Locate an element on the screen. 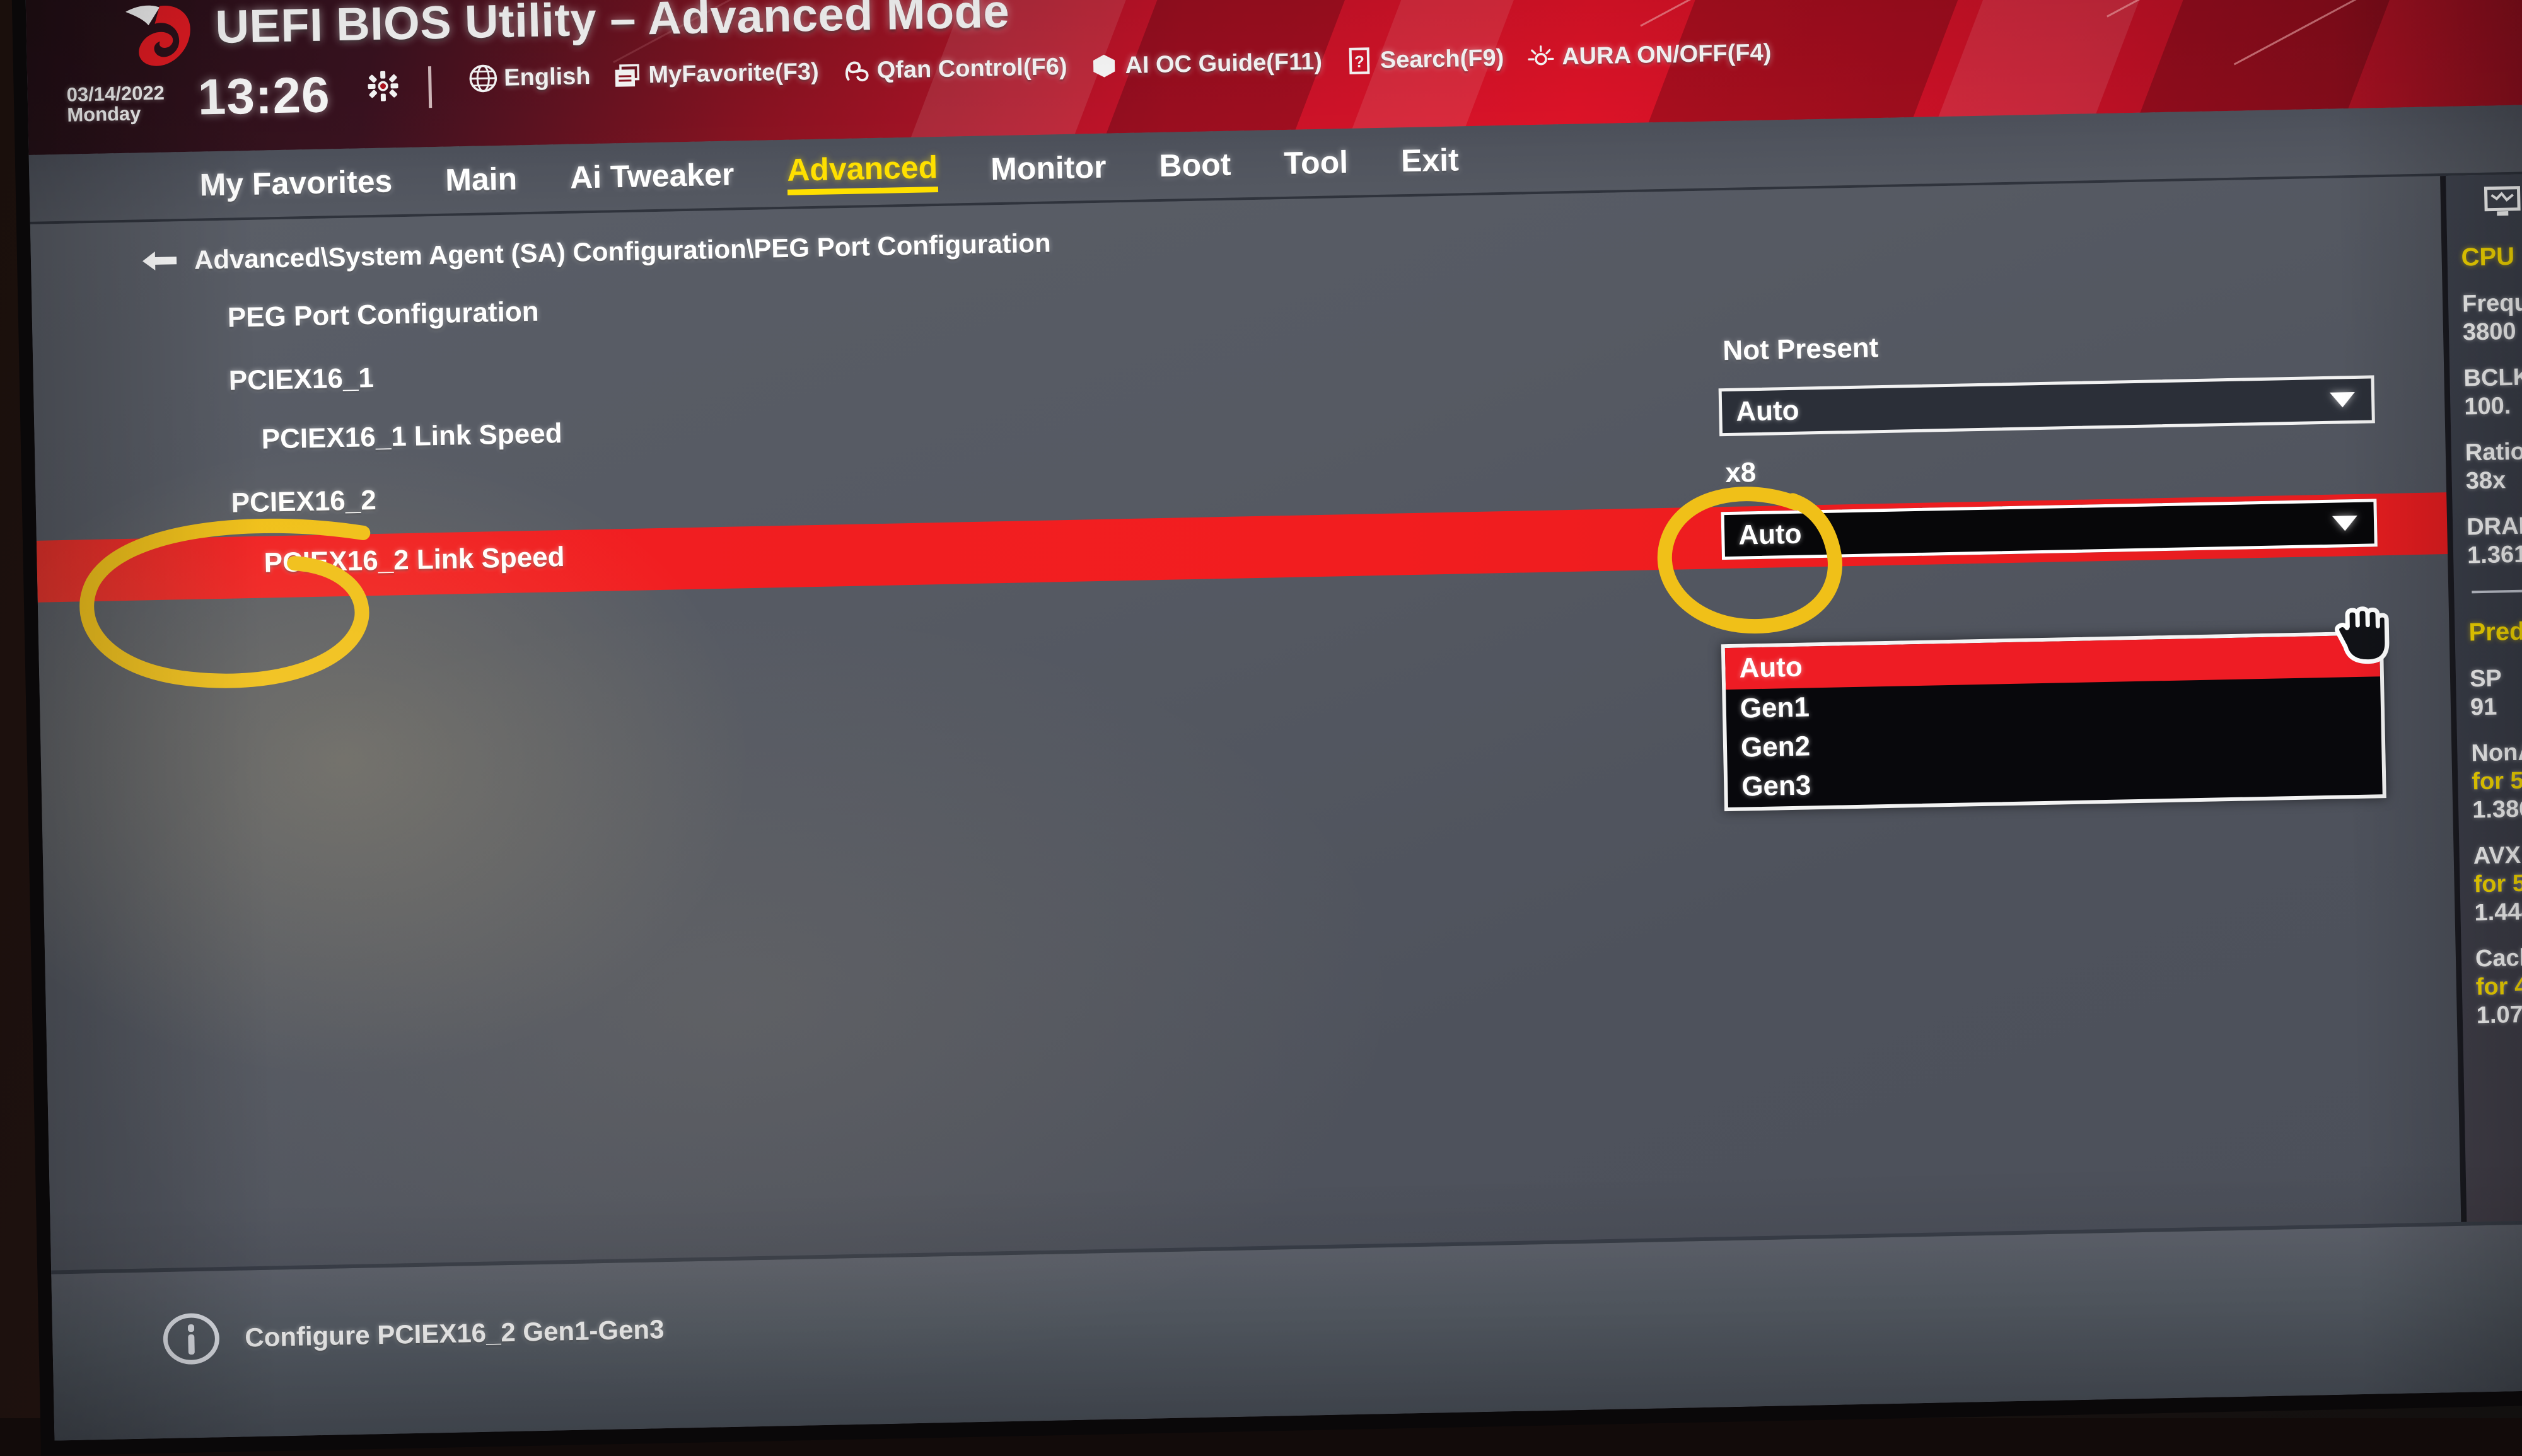  qfan-control-button: Qfan Control(F6) is located at coordinates (954, 69).